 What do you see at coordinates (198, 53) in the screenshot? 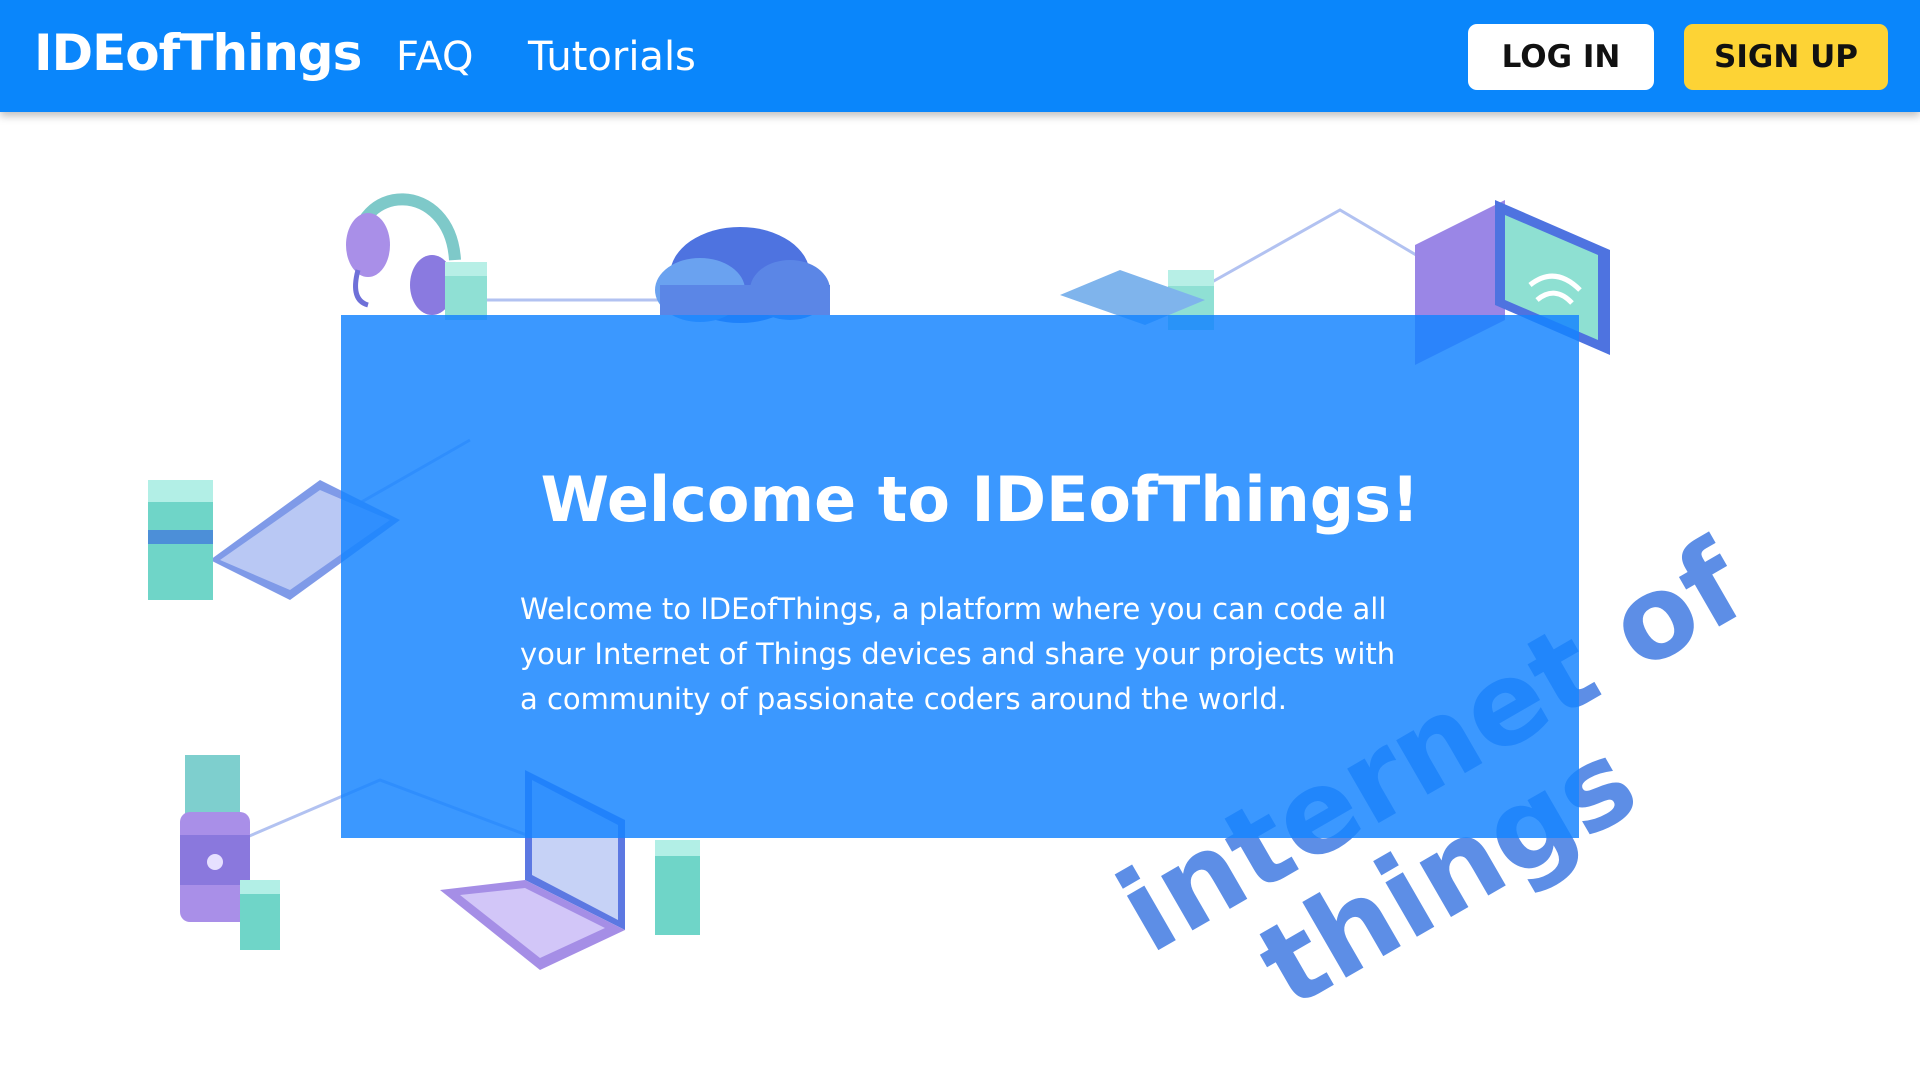
I see `brand-logo: IDEofThings` at bounding box center [198, 53].